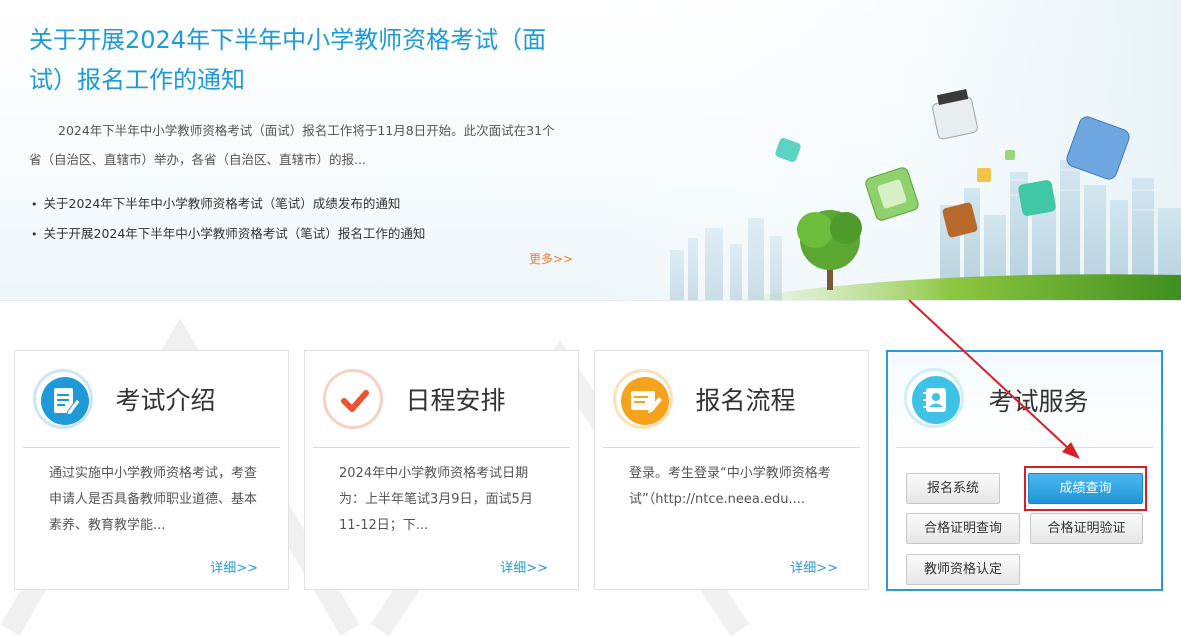 The width and height of the screenshot is (1181, 636). I want to click on news-link: 关于开展2024年下半年中小学教师资格考试（笔试）报名工作的通知, so click(228, 234).